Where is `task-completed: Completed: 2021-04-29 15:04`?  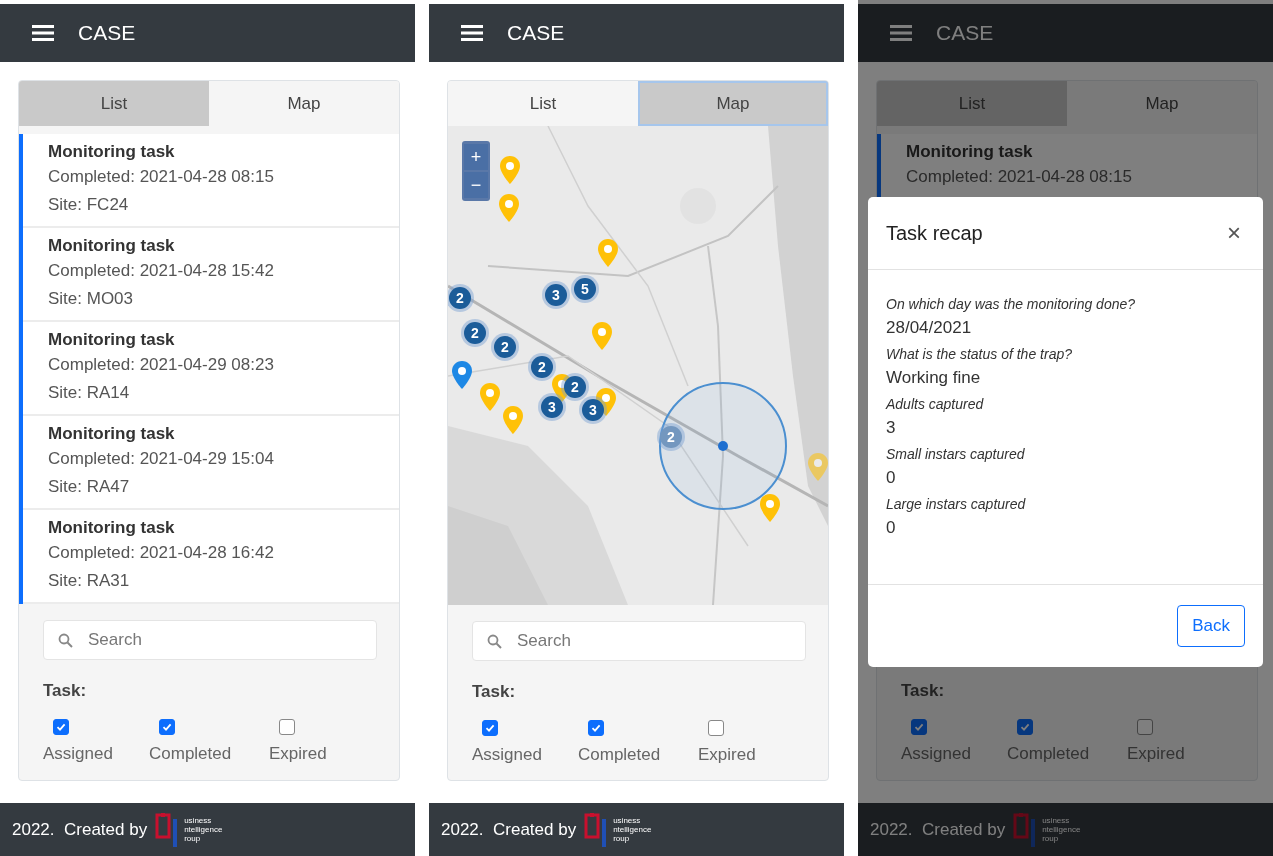
task-completed: Completed: 2021-04-29 15:04 is located at coordinates (161, 459).